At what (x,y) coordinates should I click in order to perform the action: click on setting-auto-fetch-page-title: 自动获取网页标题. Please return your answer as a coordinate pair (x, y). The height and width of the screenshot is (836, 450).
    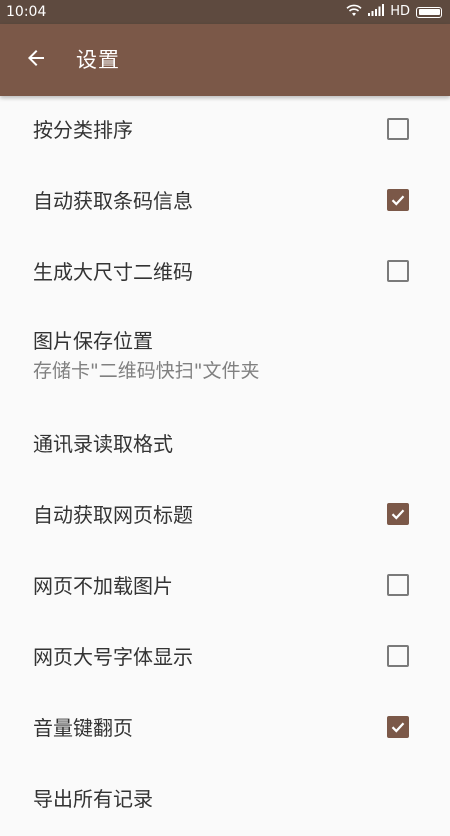
    Looking at the image, I should click on (225, 516).